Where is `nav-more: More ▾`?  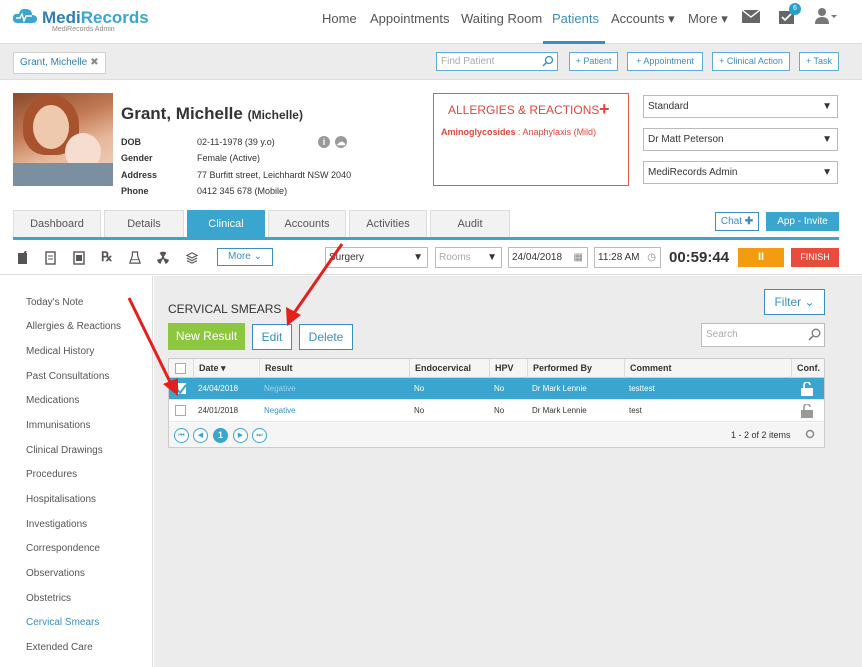
nav-more: More ▾ is located at coordinates (708, 19).